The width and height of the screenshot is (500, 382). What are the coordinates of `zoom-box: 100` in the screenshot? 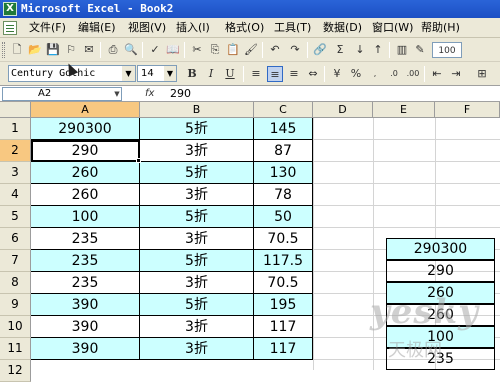 It's located at (447, 50).